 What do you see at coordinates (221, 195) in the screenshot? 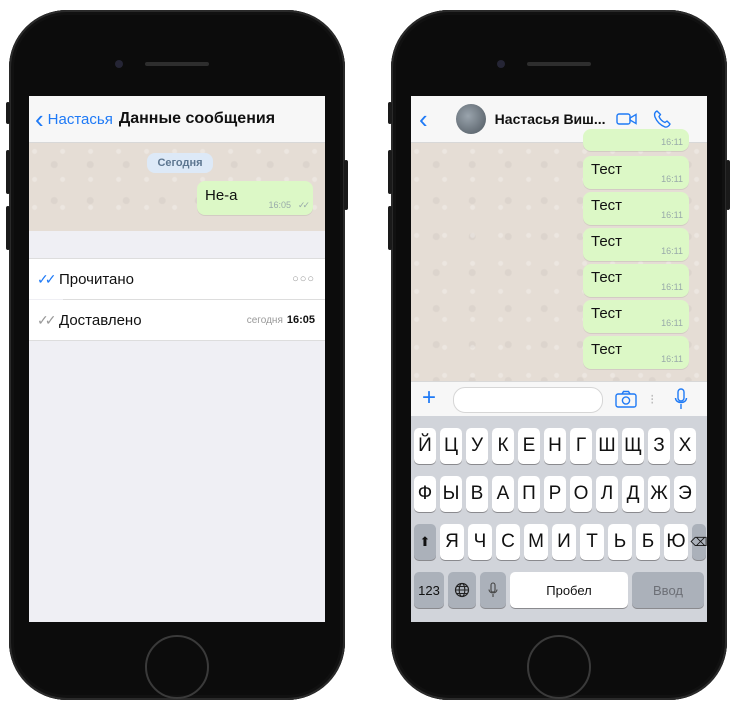
I see `message-text: Не-а` at bounding box center [221, 195].